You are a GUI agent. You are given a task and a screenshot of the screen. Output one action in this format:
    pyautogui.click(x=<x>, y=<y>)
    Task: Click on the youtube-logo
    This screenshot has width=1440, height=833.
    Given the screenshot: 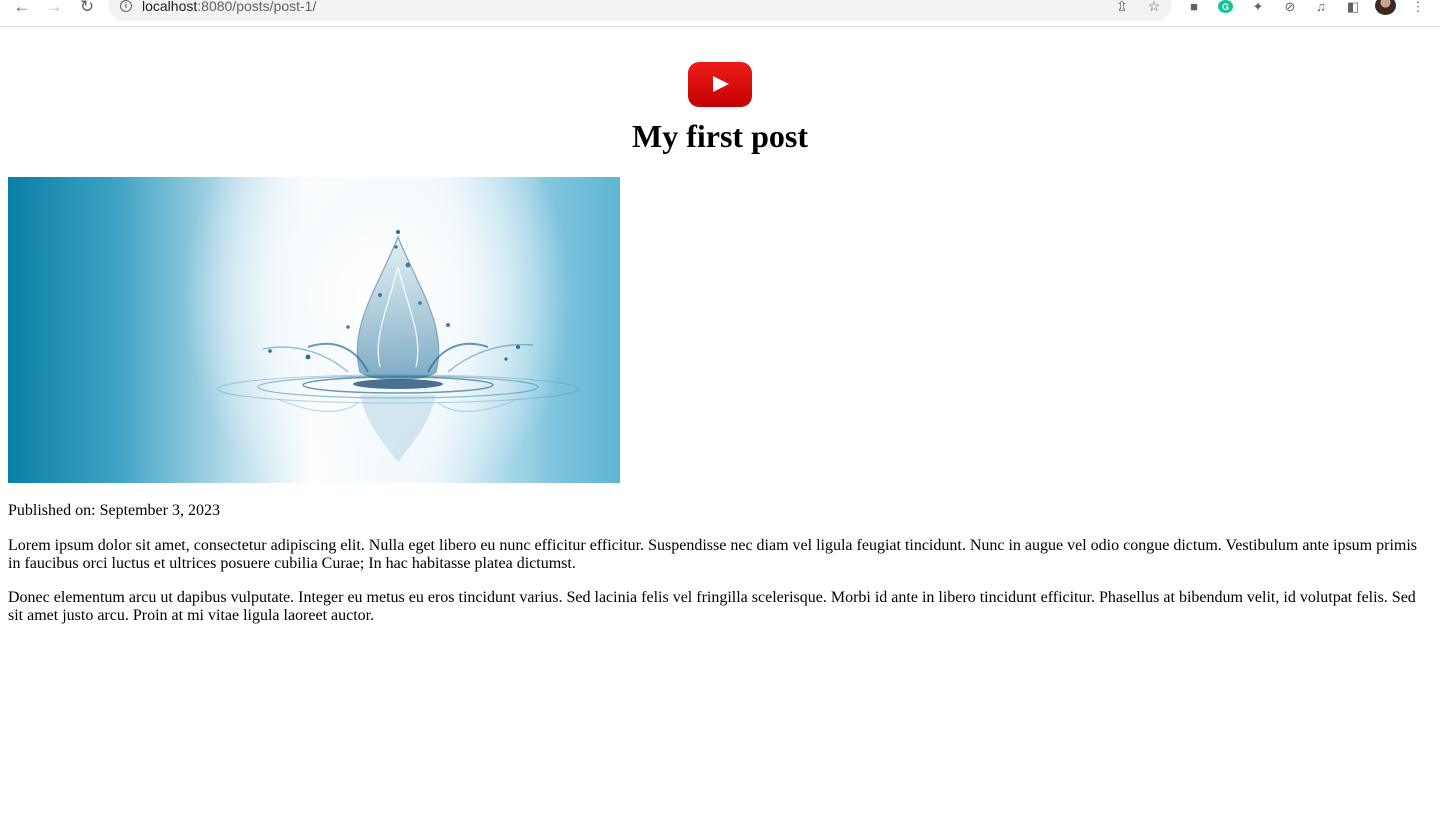 What is the action you would take?
    pyautogui.click(x=720, y=84)
    